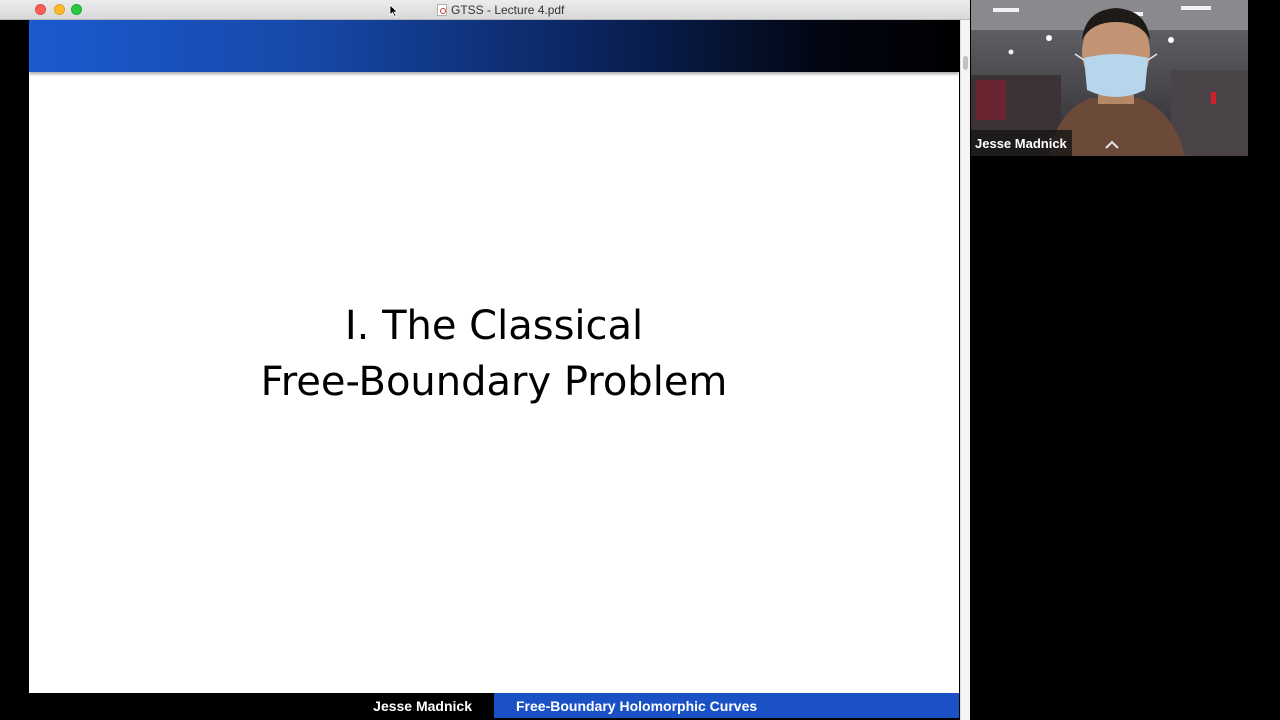 The width and height of the screenshot is (1280, 720). What do you see at coordinates (76, 9) in the screenshot?
I see `maximize-window-icon` at bounding box center [76, 9].